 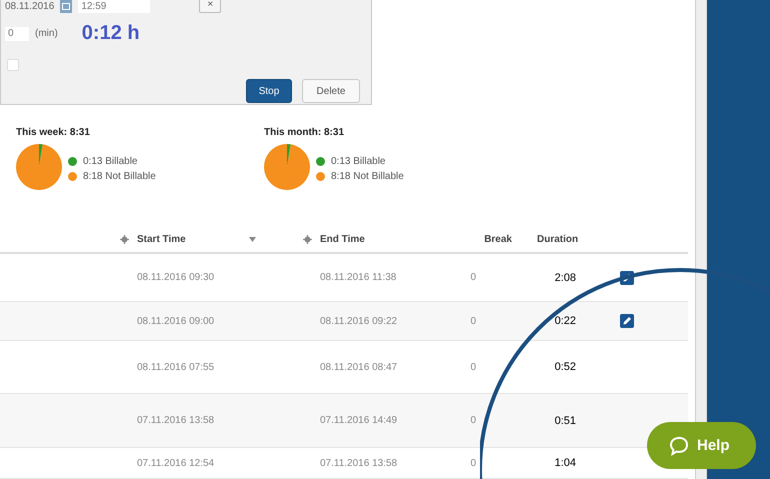 I want to click on table-cell-text: 08.11.2016 09:22, so click(x=359, y=321).